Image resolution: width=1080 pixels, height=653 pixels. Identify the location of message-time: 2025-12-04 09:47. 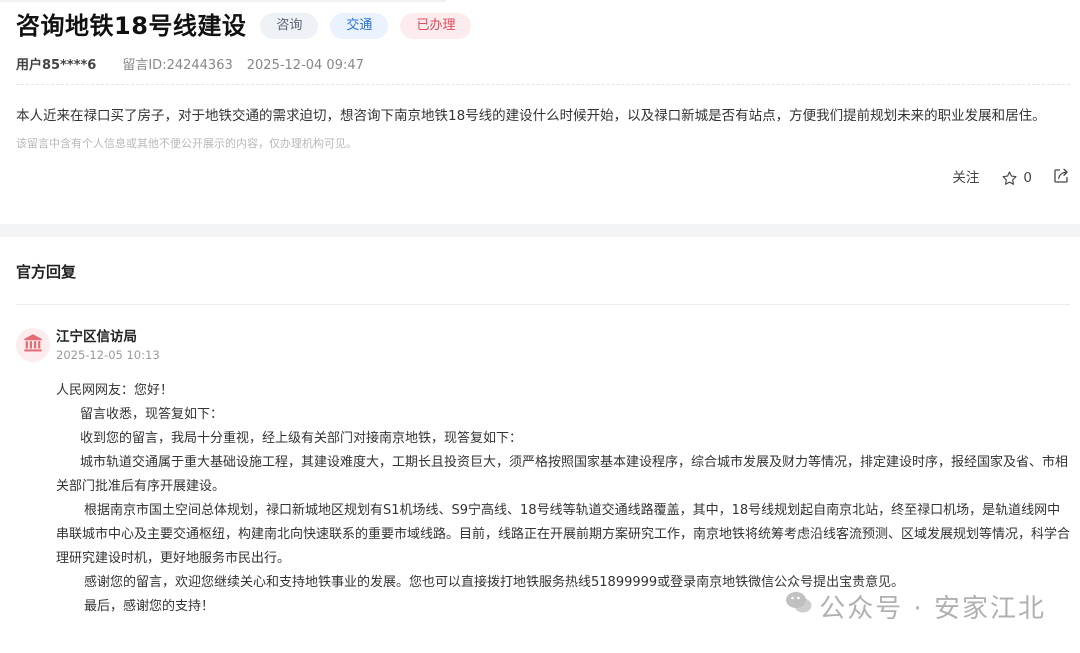
(305, 65).